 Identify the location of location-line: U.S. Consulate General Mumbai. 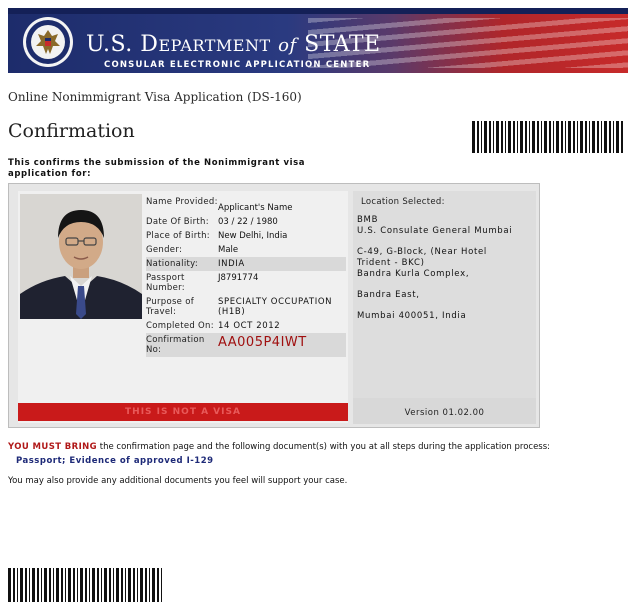
(435, 231).